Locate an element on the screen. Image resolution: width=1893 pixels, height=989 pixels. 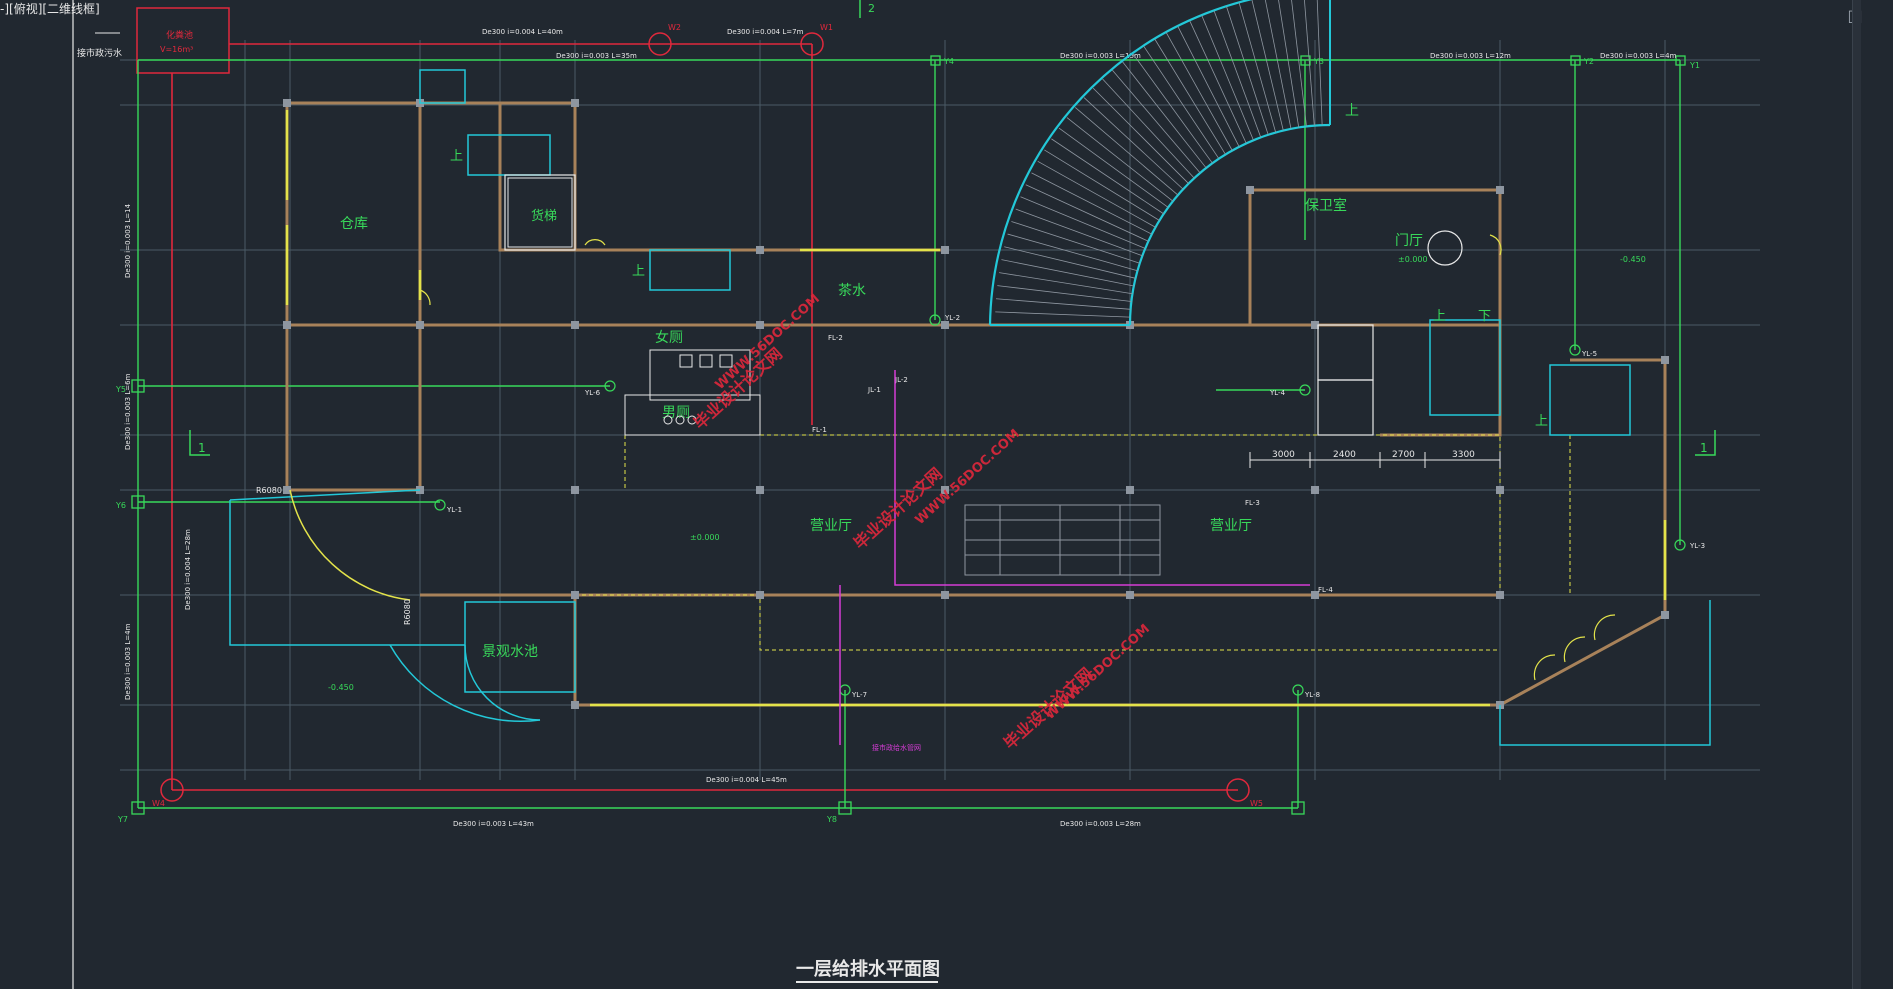
stair-up-label-2: 上 is located at coordinates (456, 156).